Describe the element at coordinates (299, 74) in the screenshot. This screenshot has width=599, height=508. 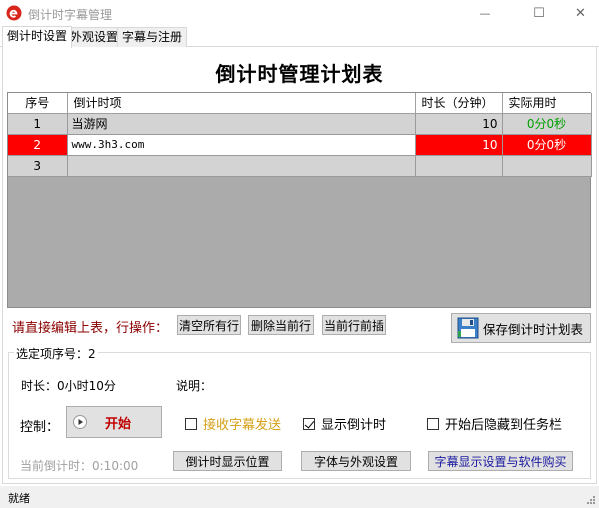
I see `page-title: 倒计时管理计划表` at that location.